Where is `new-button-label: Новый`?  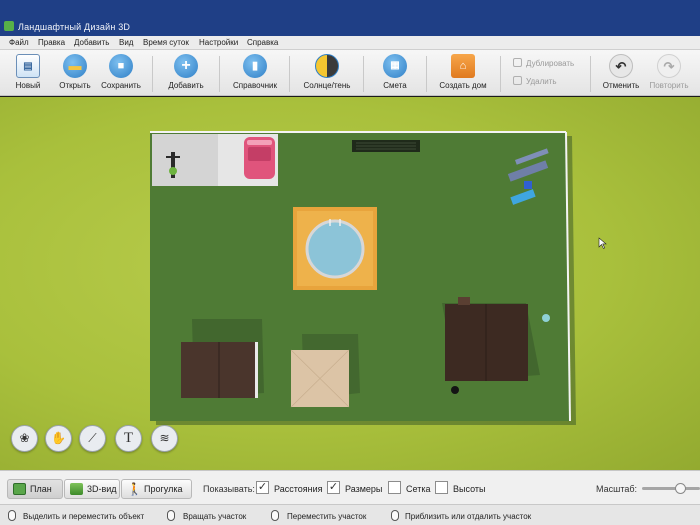 new-button-label: Новый is located at coordinates (28, 85).